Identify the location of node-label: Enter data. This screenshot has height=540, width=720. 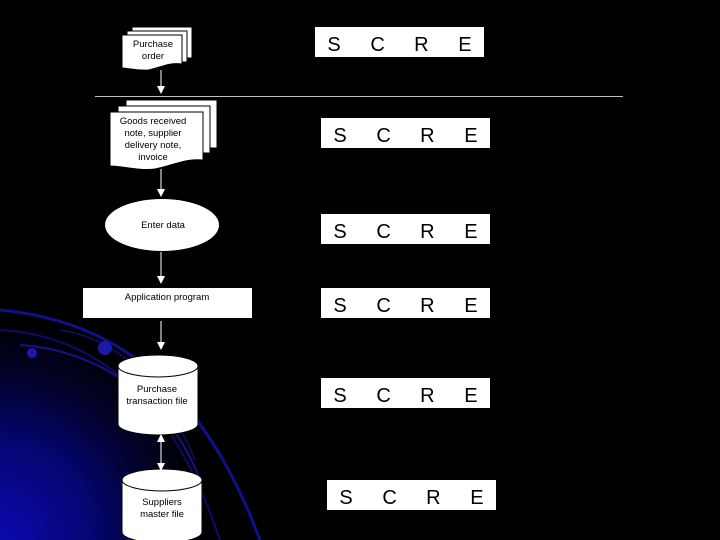
(163, 225).